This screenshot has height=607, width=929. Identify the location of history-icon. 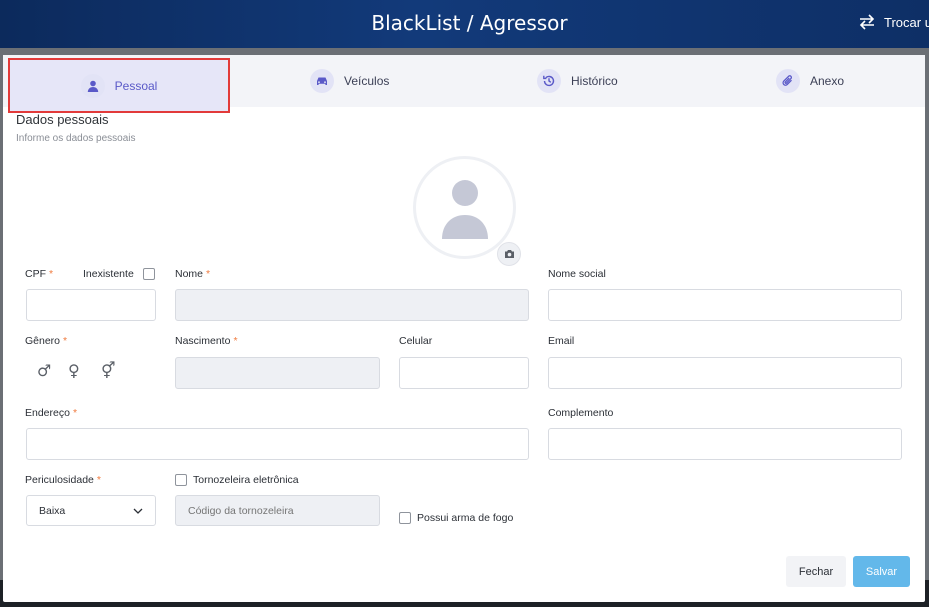
(549, 81).